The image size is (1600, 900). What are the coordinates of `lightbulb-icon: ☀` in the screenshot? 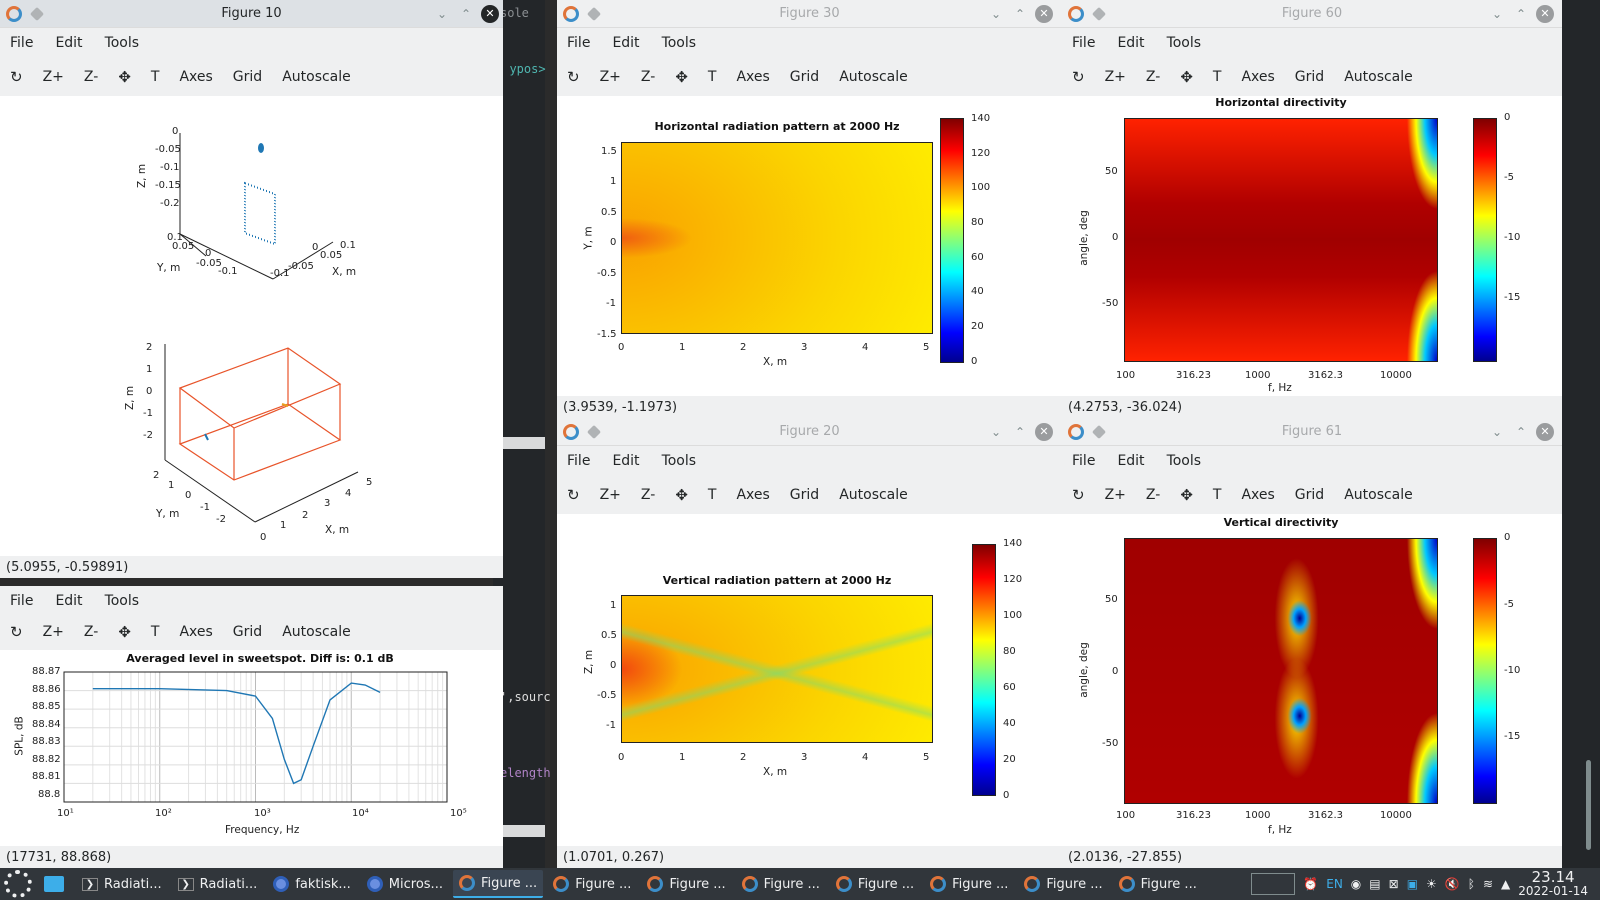 It's located at (1431, 884).